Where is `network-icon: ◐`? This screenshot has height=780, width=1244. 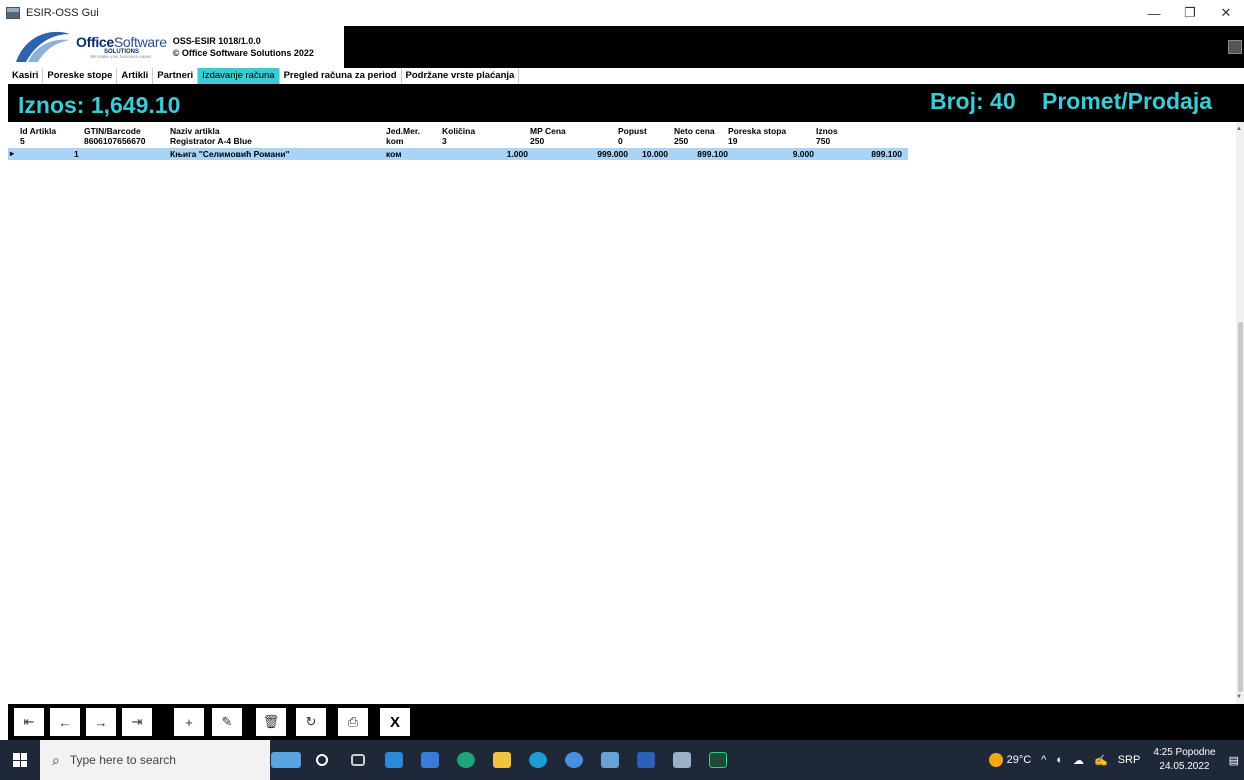
network-icon: ◐ is located at coordinates (1059, 760).